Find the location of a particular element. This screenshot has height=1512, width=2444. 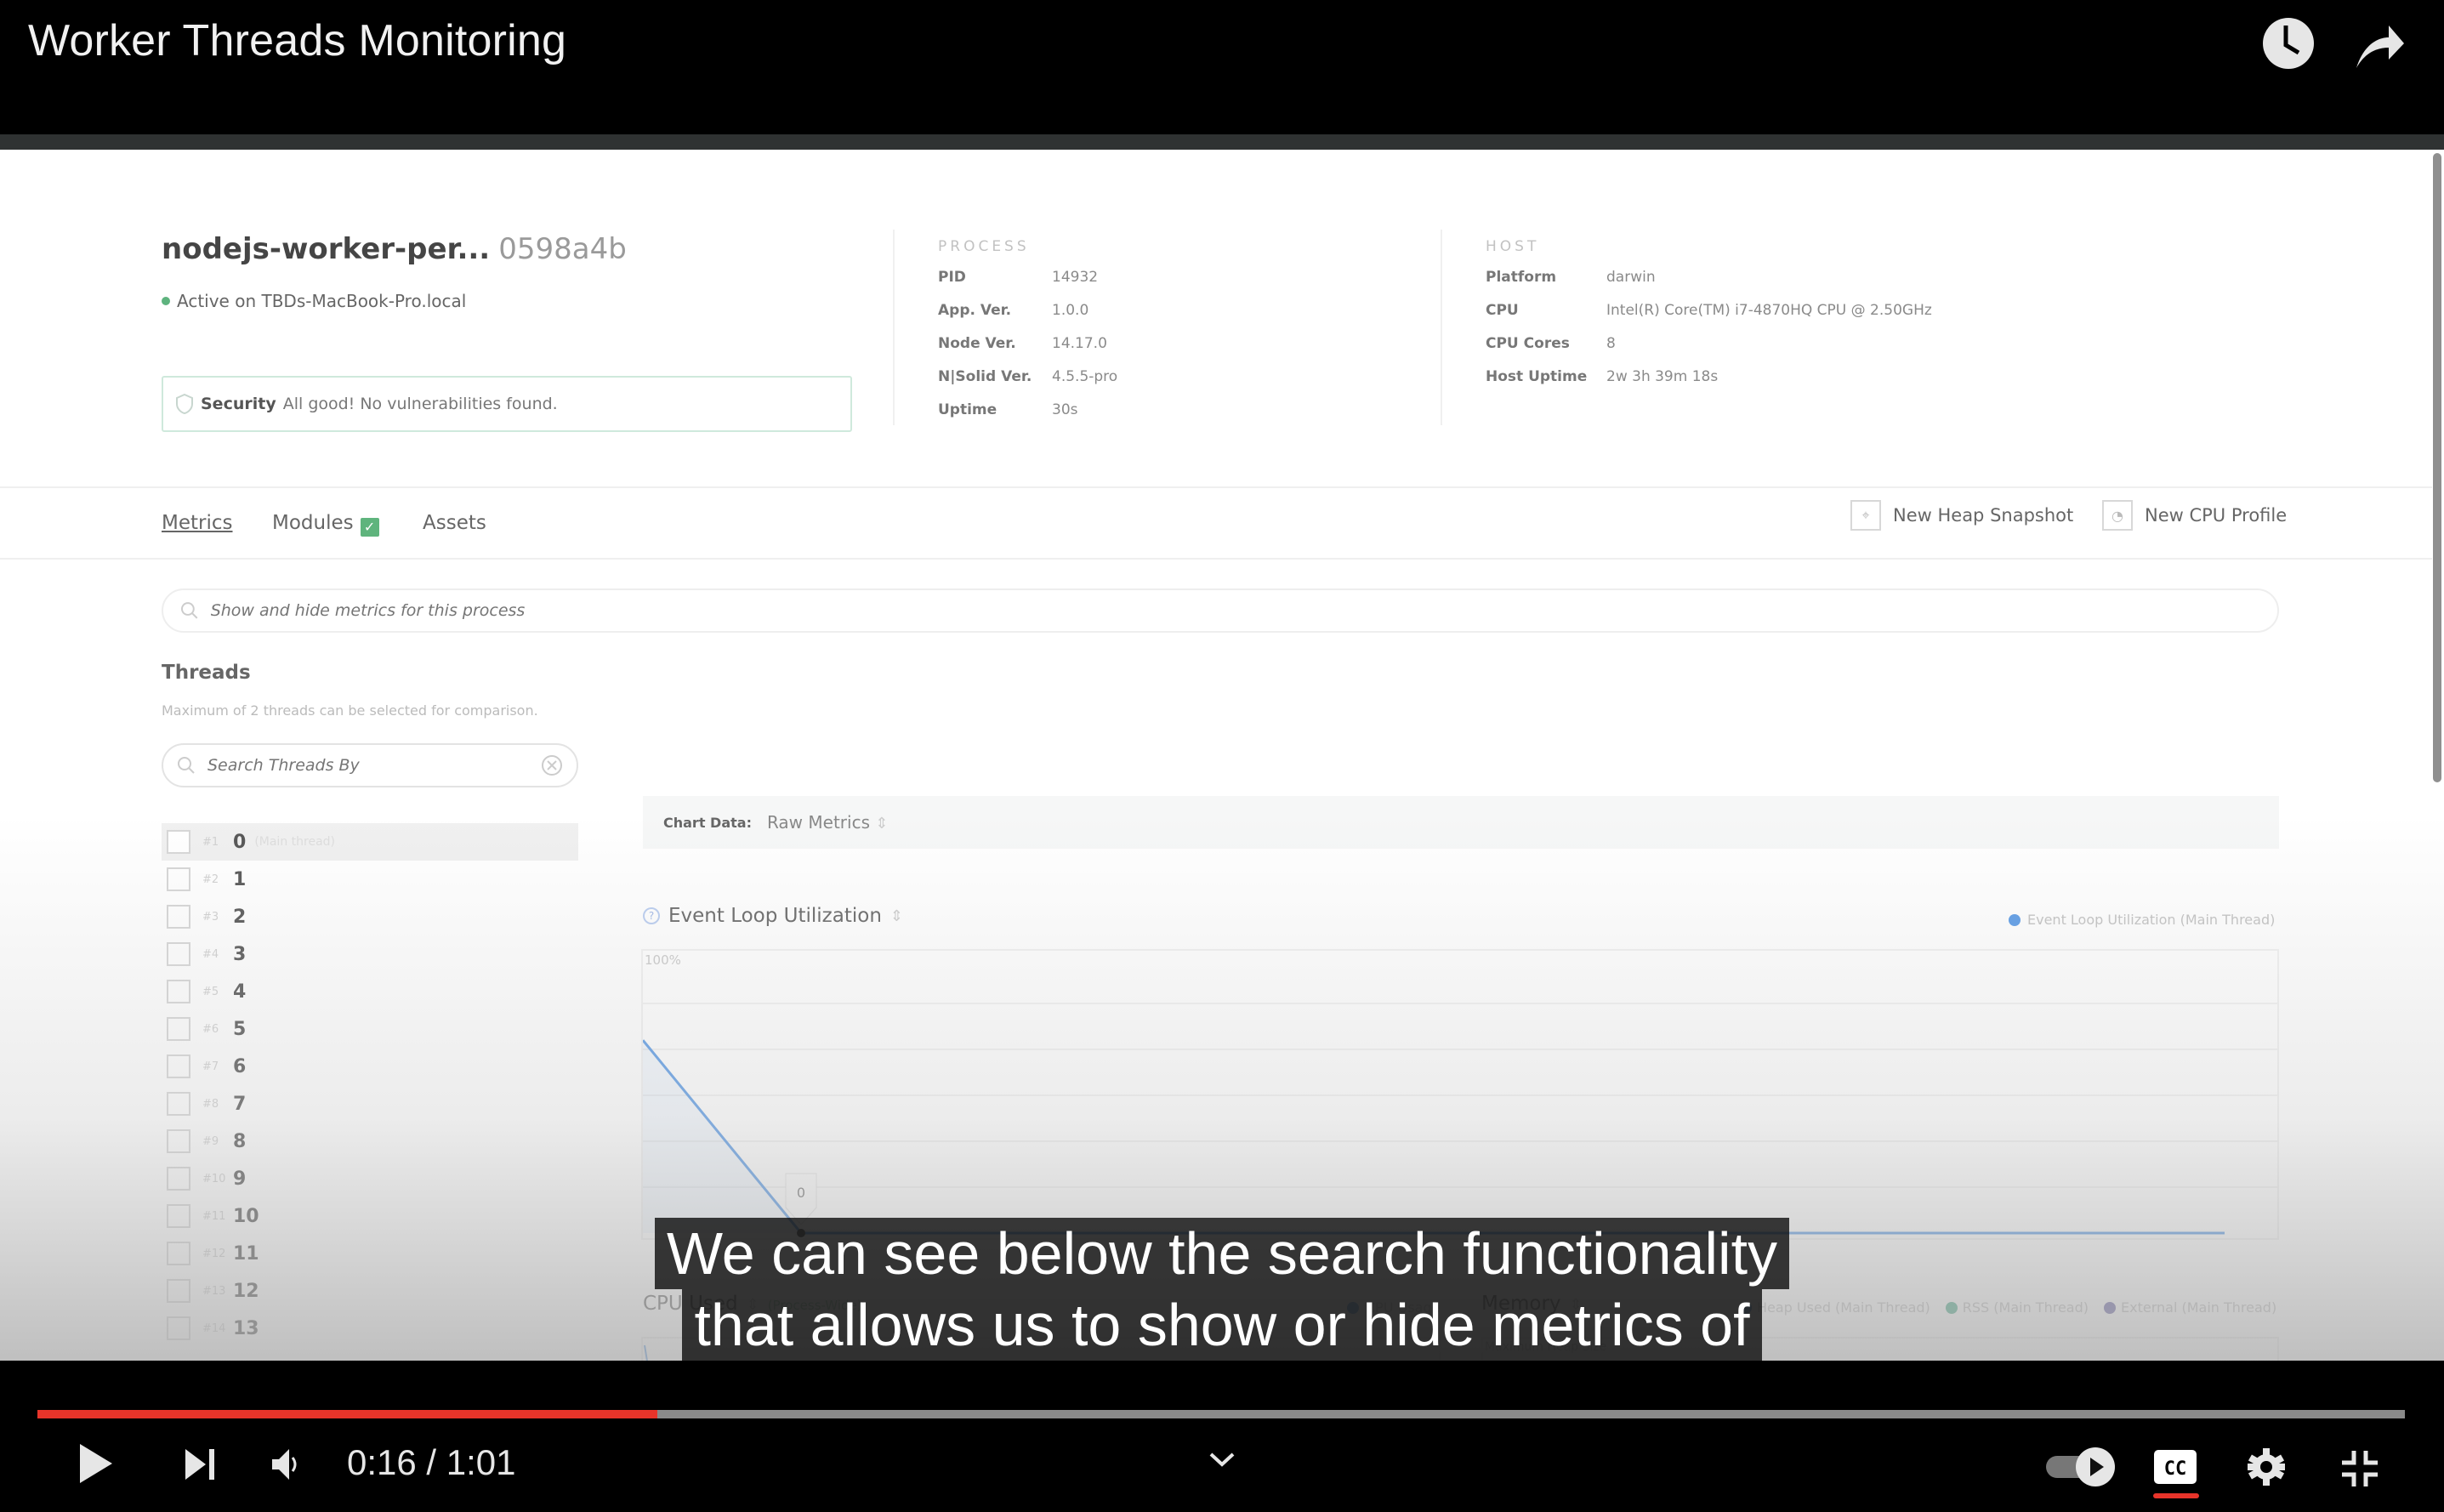

tab-assets: Assets is located at coordinates (455, 523).